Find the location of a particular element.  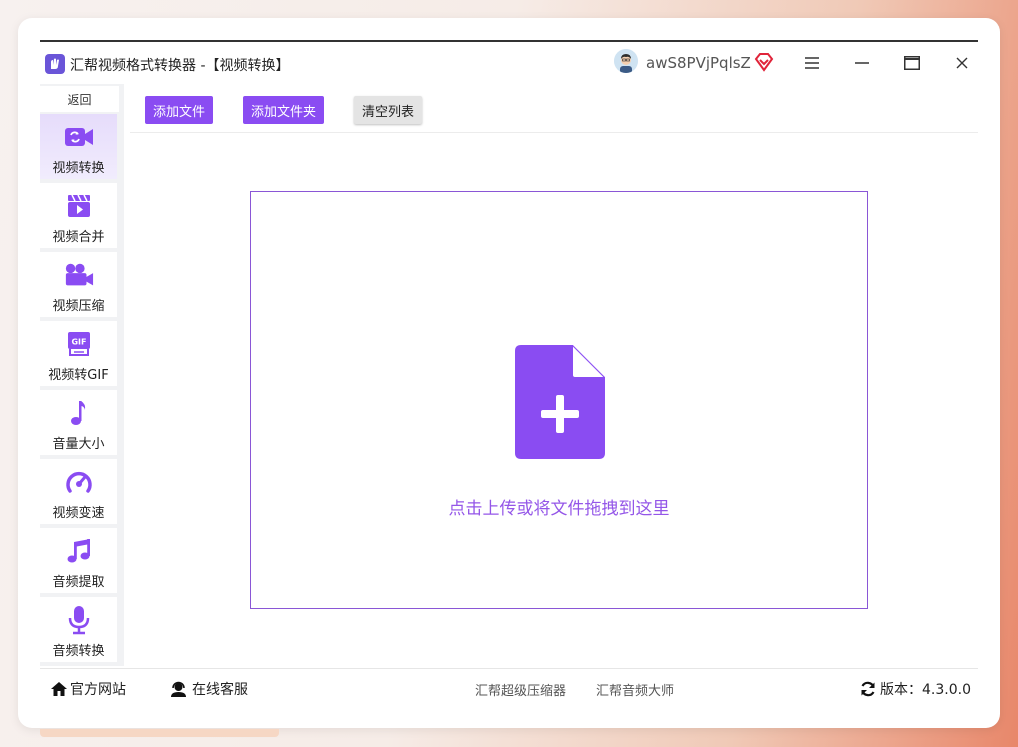

sidebar-item-label: 音频提取 is located at coordinates (78, 582).